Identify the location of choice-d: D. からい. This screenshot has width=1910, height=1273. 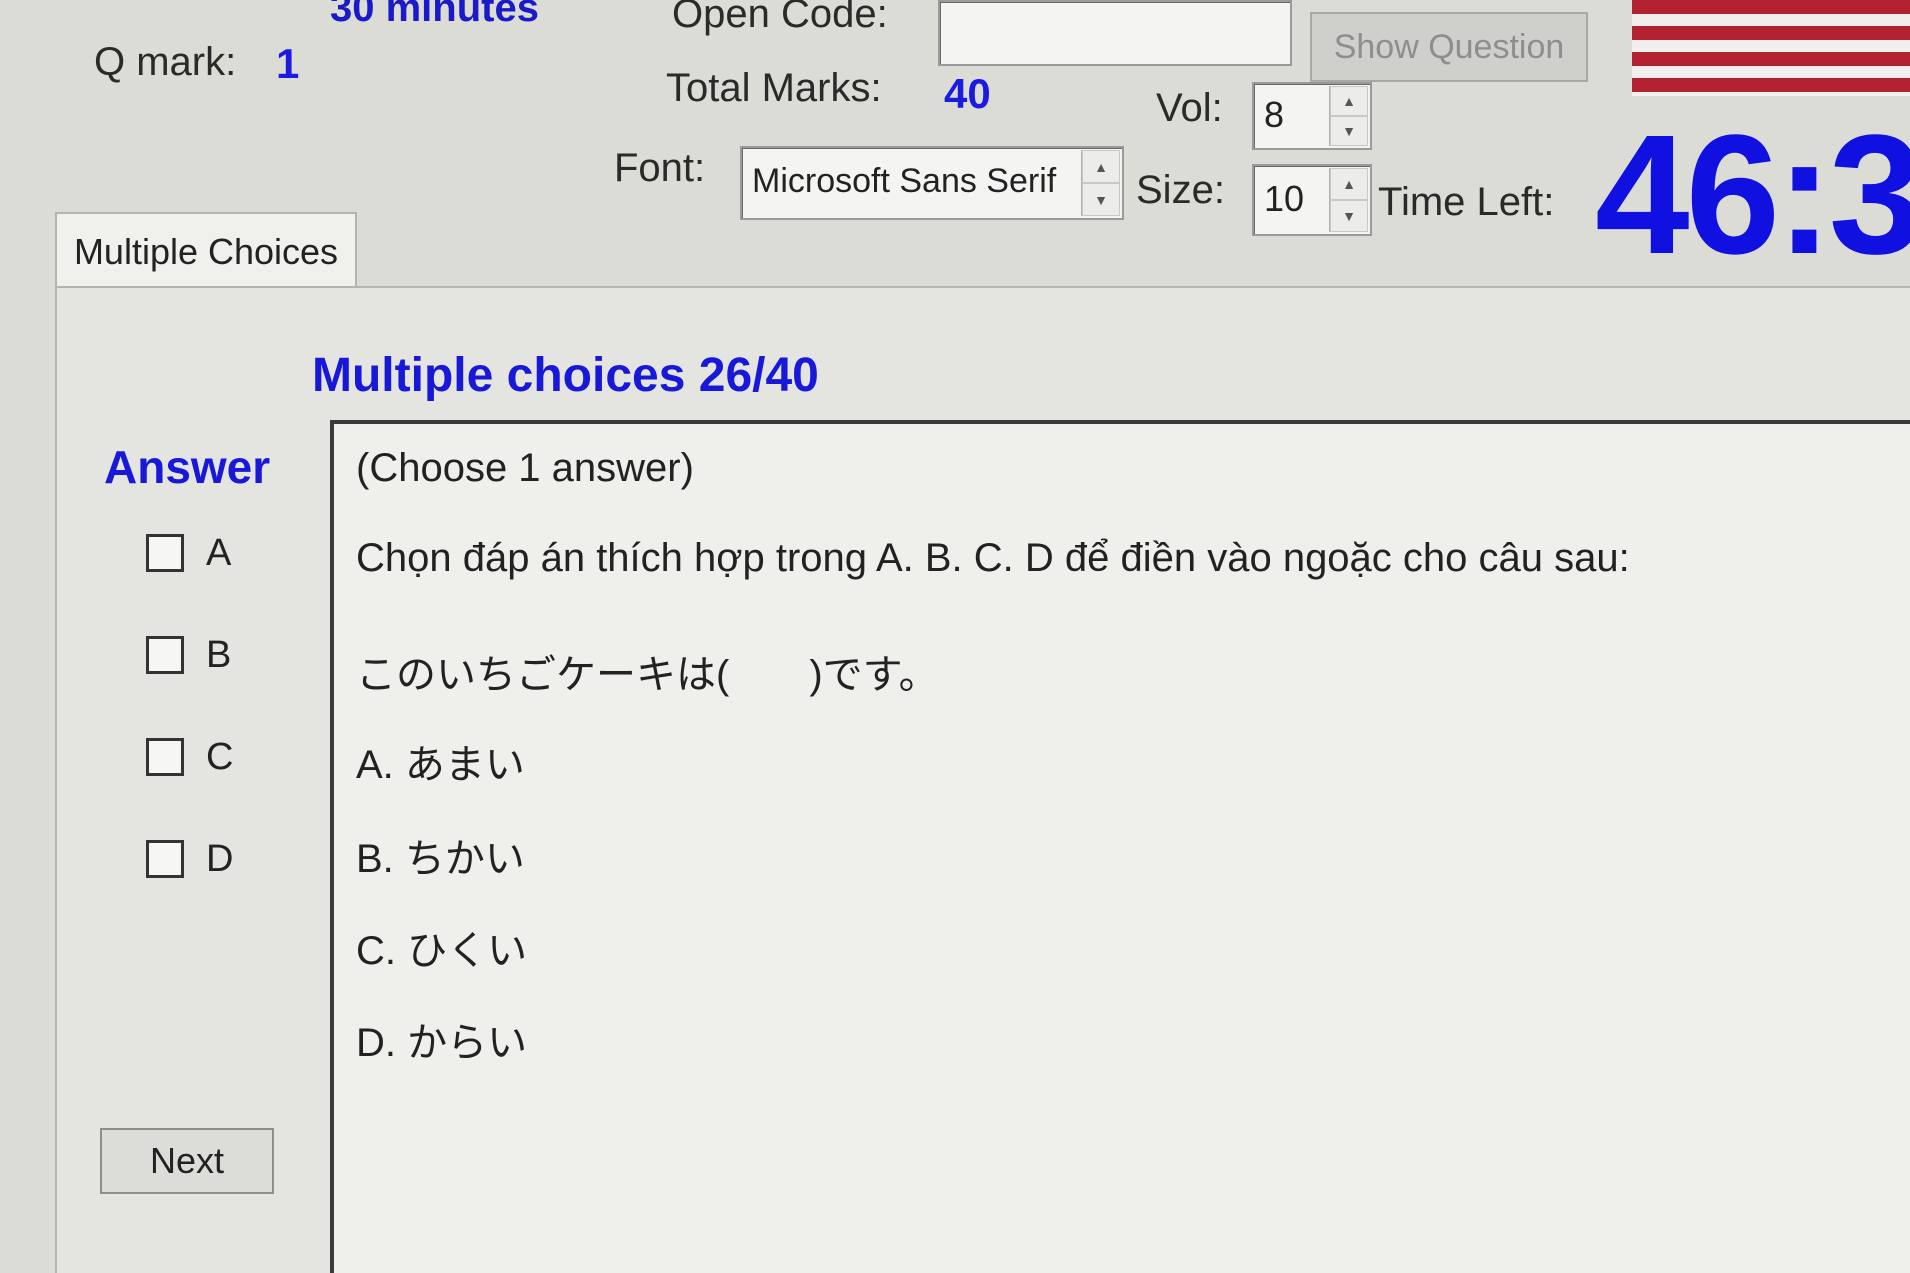
(442, 1043).